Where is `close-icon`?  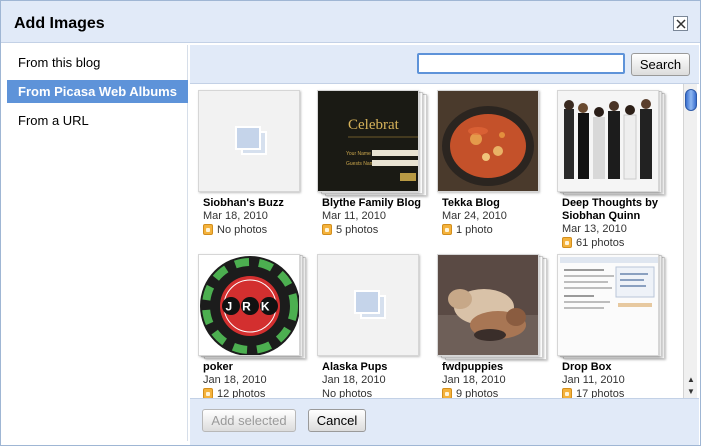 close-icon is located at coordinates (681, 24).